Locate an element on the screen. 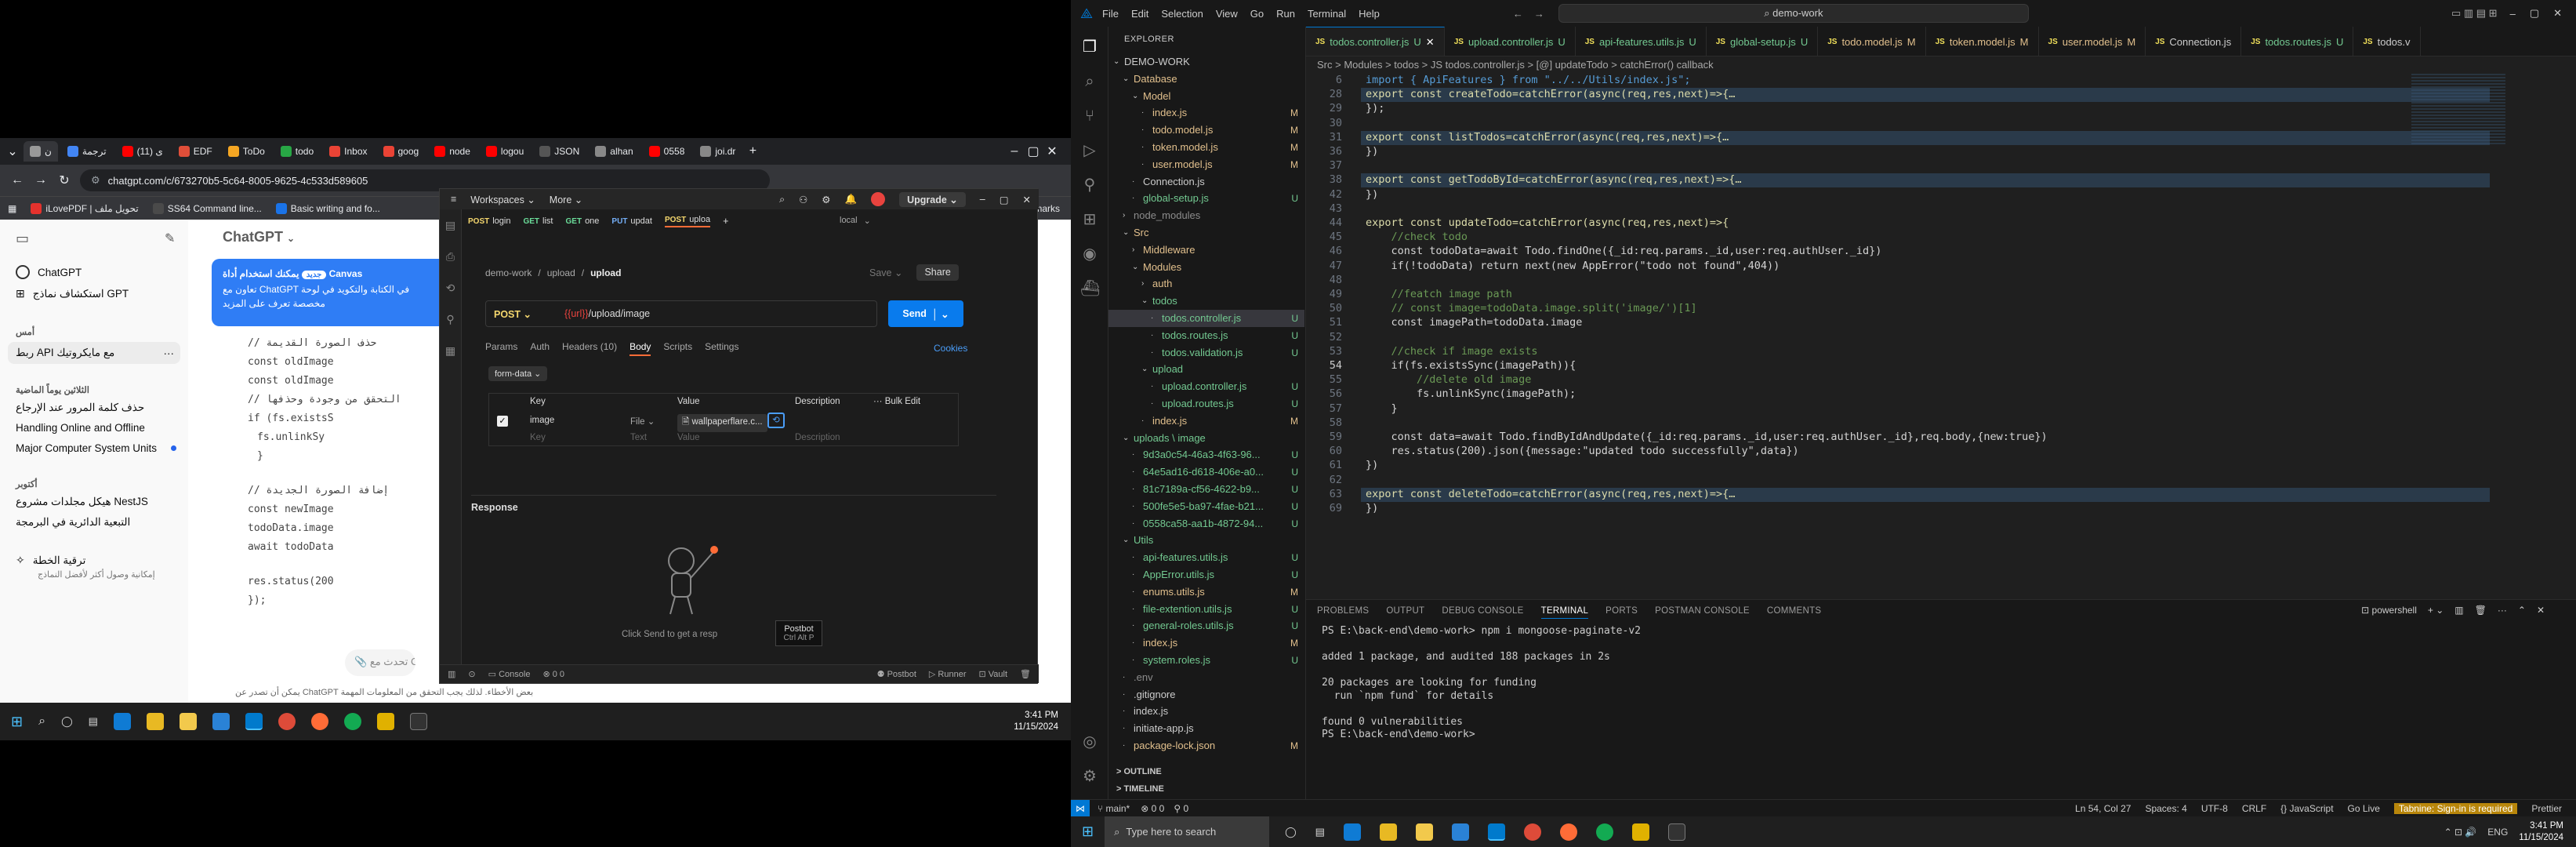  tree-file: · 500fe5e5-ba97-4fae-b21... U is located at coordinates (1206, 506).